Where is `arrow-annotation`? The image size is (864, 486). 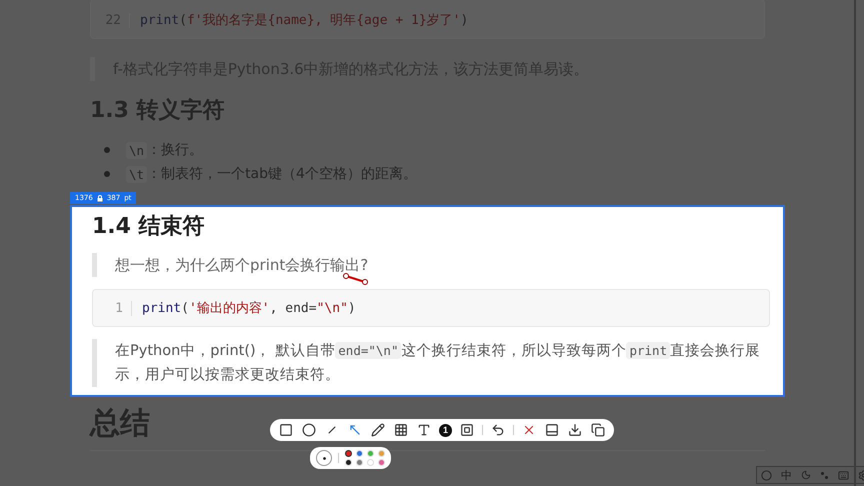
arrow-annotation is located at coordinates (356, 279).